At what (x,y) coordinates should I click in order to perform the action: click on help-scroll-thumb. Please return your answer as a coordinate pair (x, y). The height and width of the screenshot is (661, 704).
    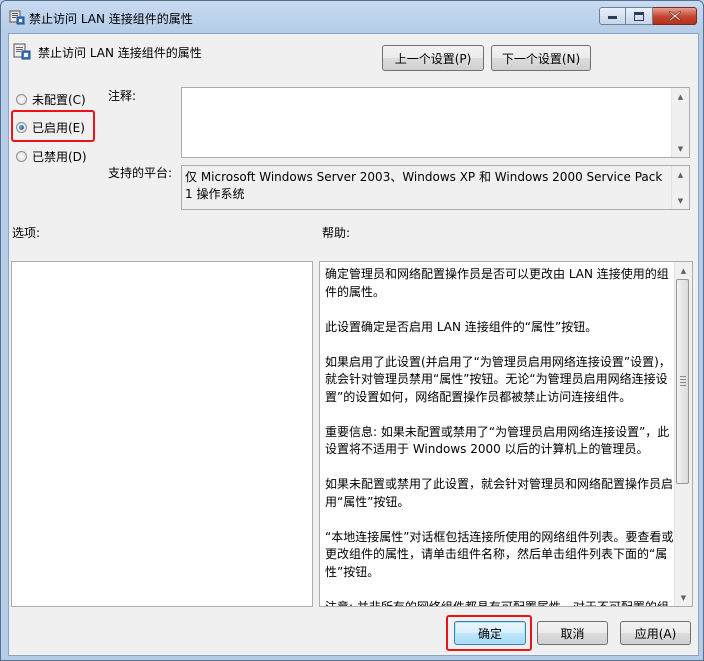
    Looking at the image, I should click on (682, 381).